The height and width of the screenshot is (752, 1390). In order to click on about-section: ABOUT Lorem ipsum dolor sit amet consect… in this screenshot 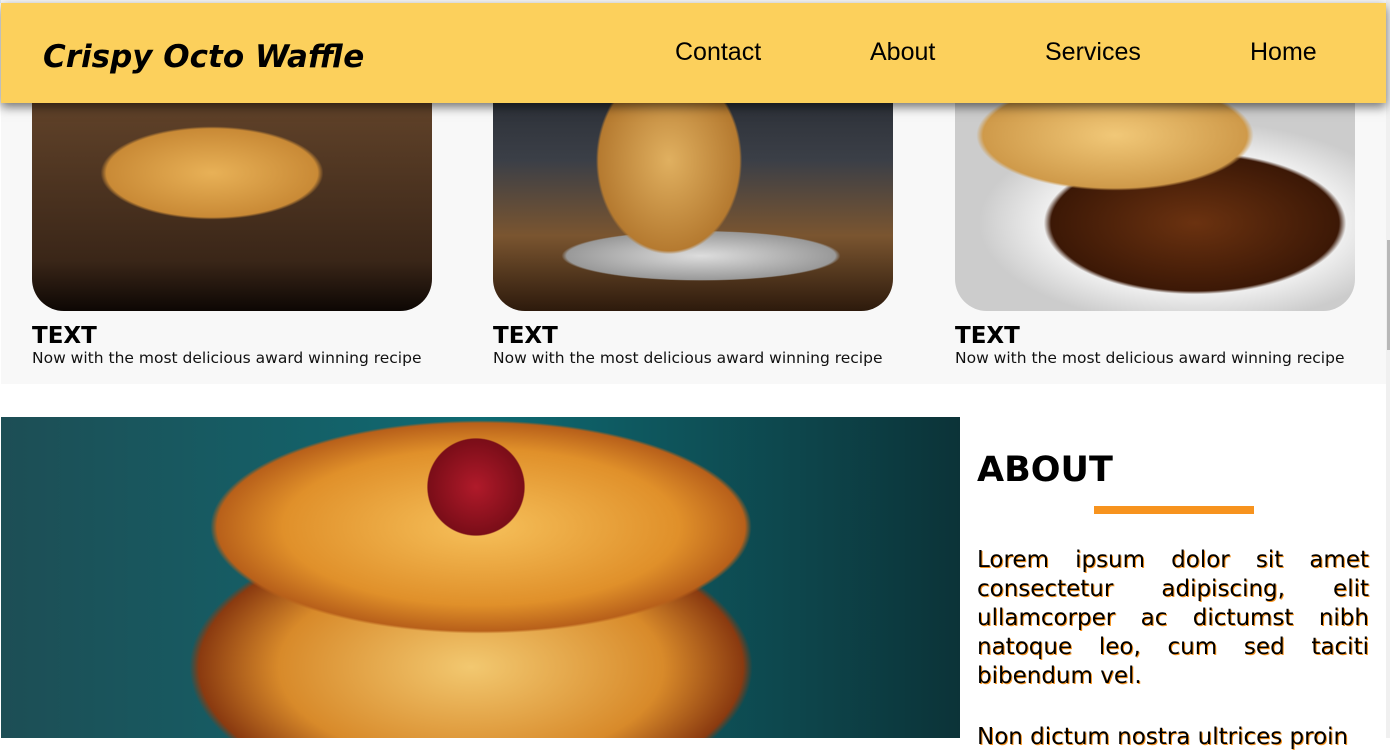, I will do `click(1173, 601)`.